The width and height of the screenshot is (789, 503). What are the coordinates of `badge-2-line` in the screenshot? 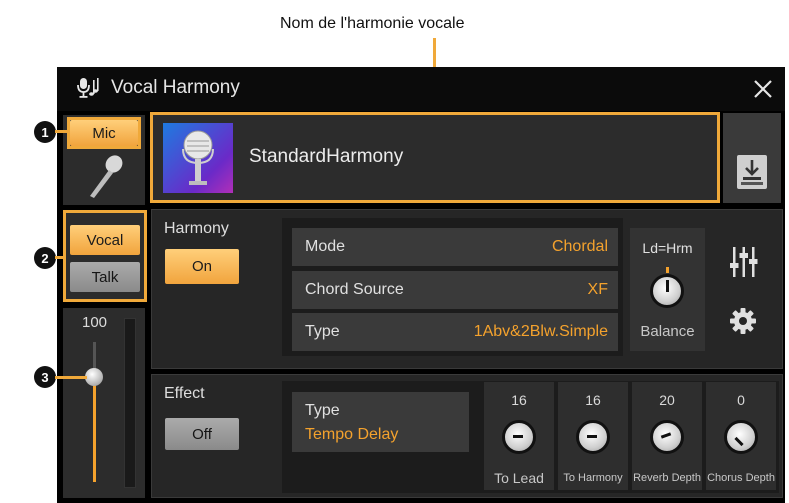 It's located at (60, 257).